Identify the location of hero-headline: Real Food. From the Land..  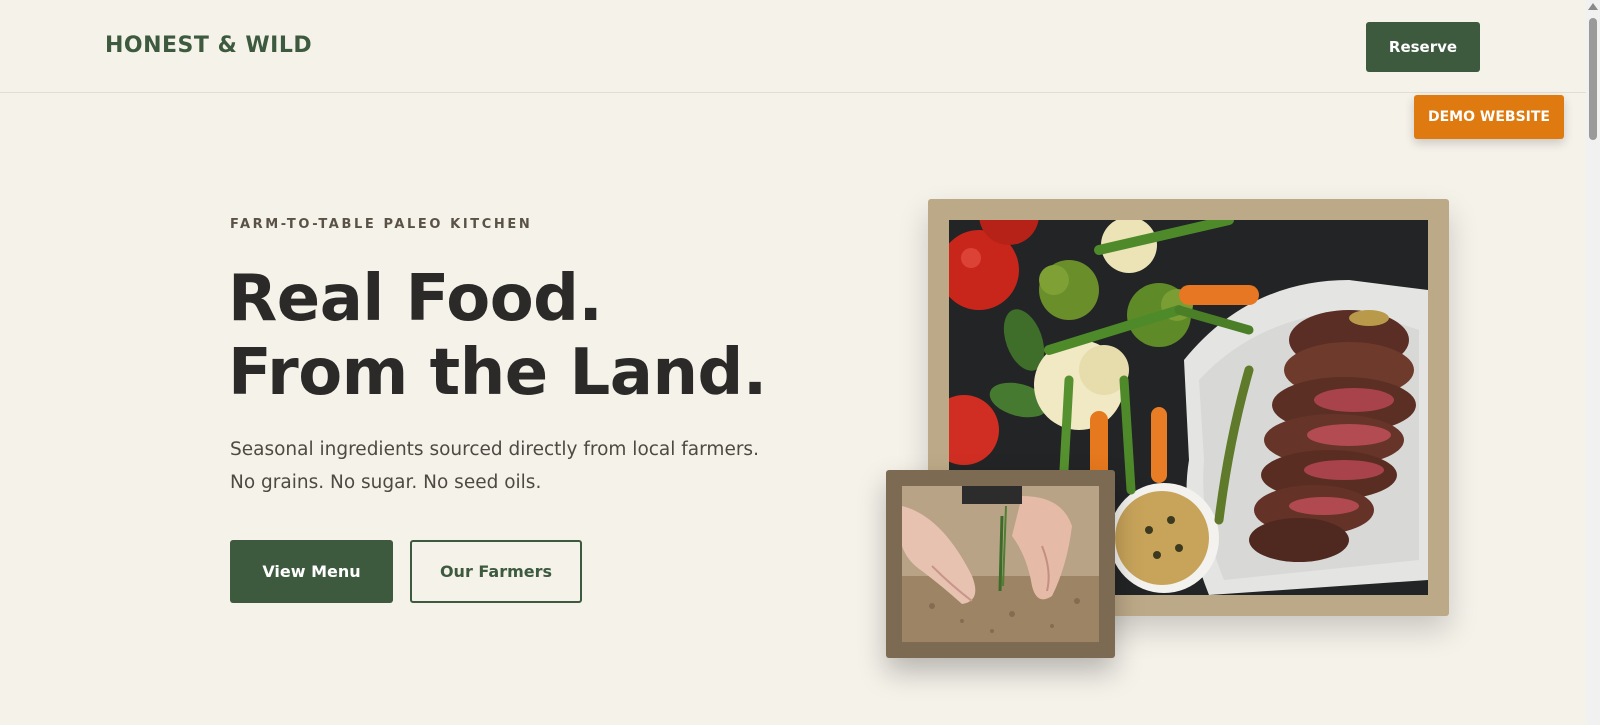
(497, 336).